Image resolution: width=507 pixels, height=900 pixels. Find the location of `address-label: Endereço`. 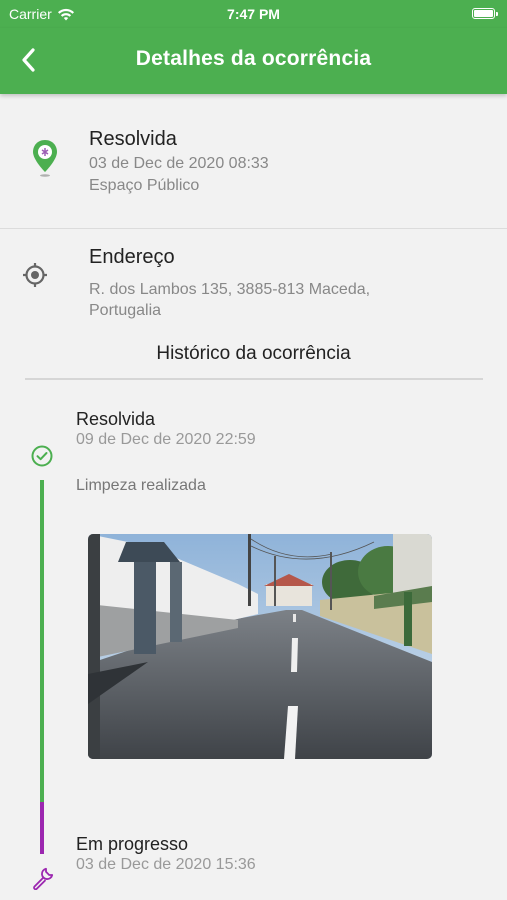

address-label: Endereço is located at coordinates (132, 257).